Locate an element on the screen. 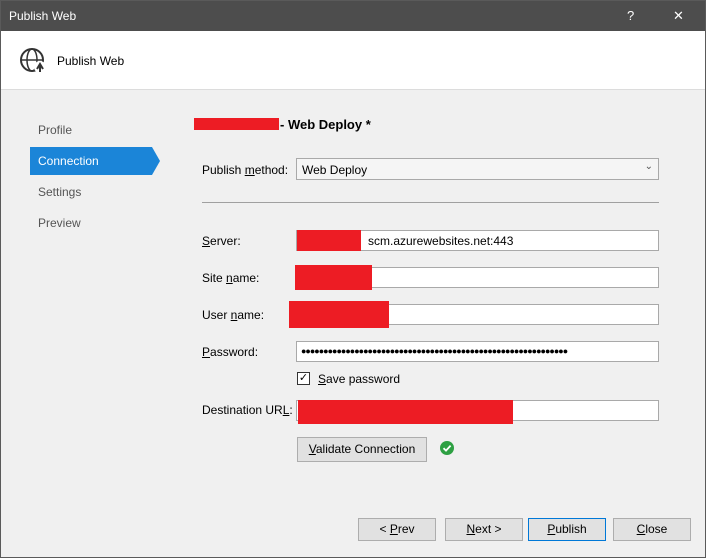  redacted-user-name is located at coordinates (339, 314).